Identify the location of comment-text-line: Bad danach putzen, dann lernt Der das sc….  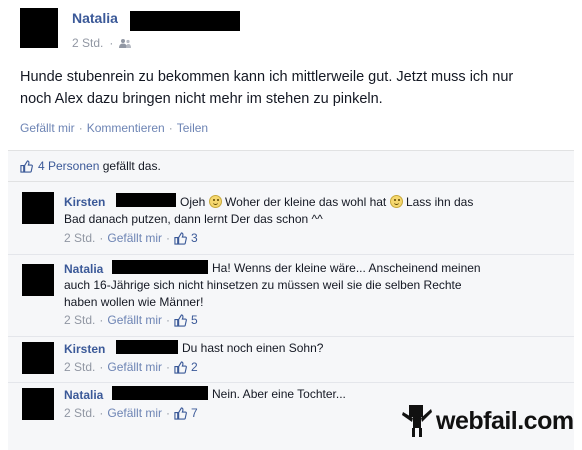
(193, 219).